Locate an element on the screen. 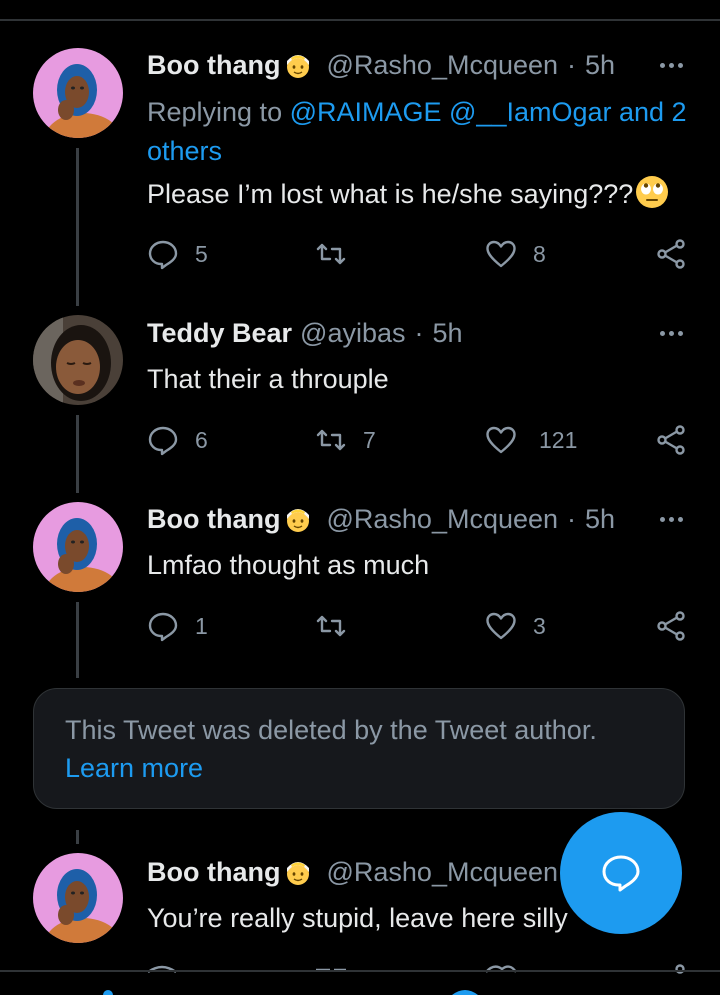 The height and width of the screenshot is (995, 720). like-button: 8 is located at coordinates (515, 254).